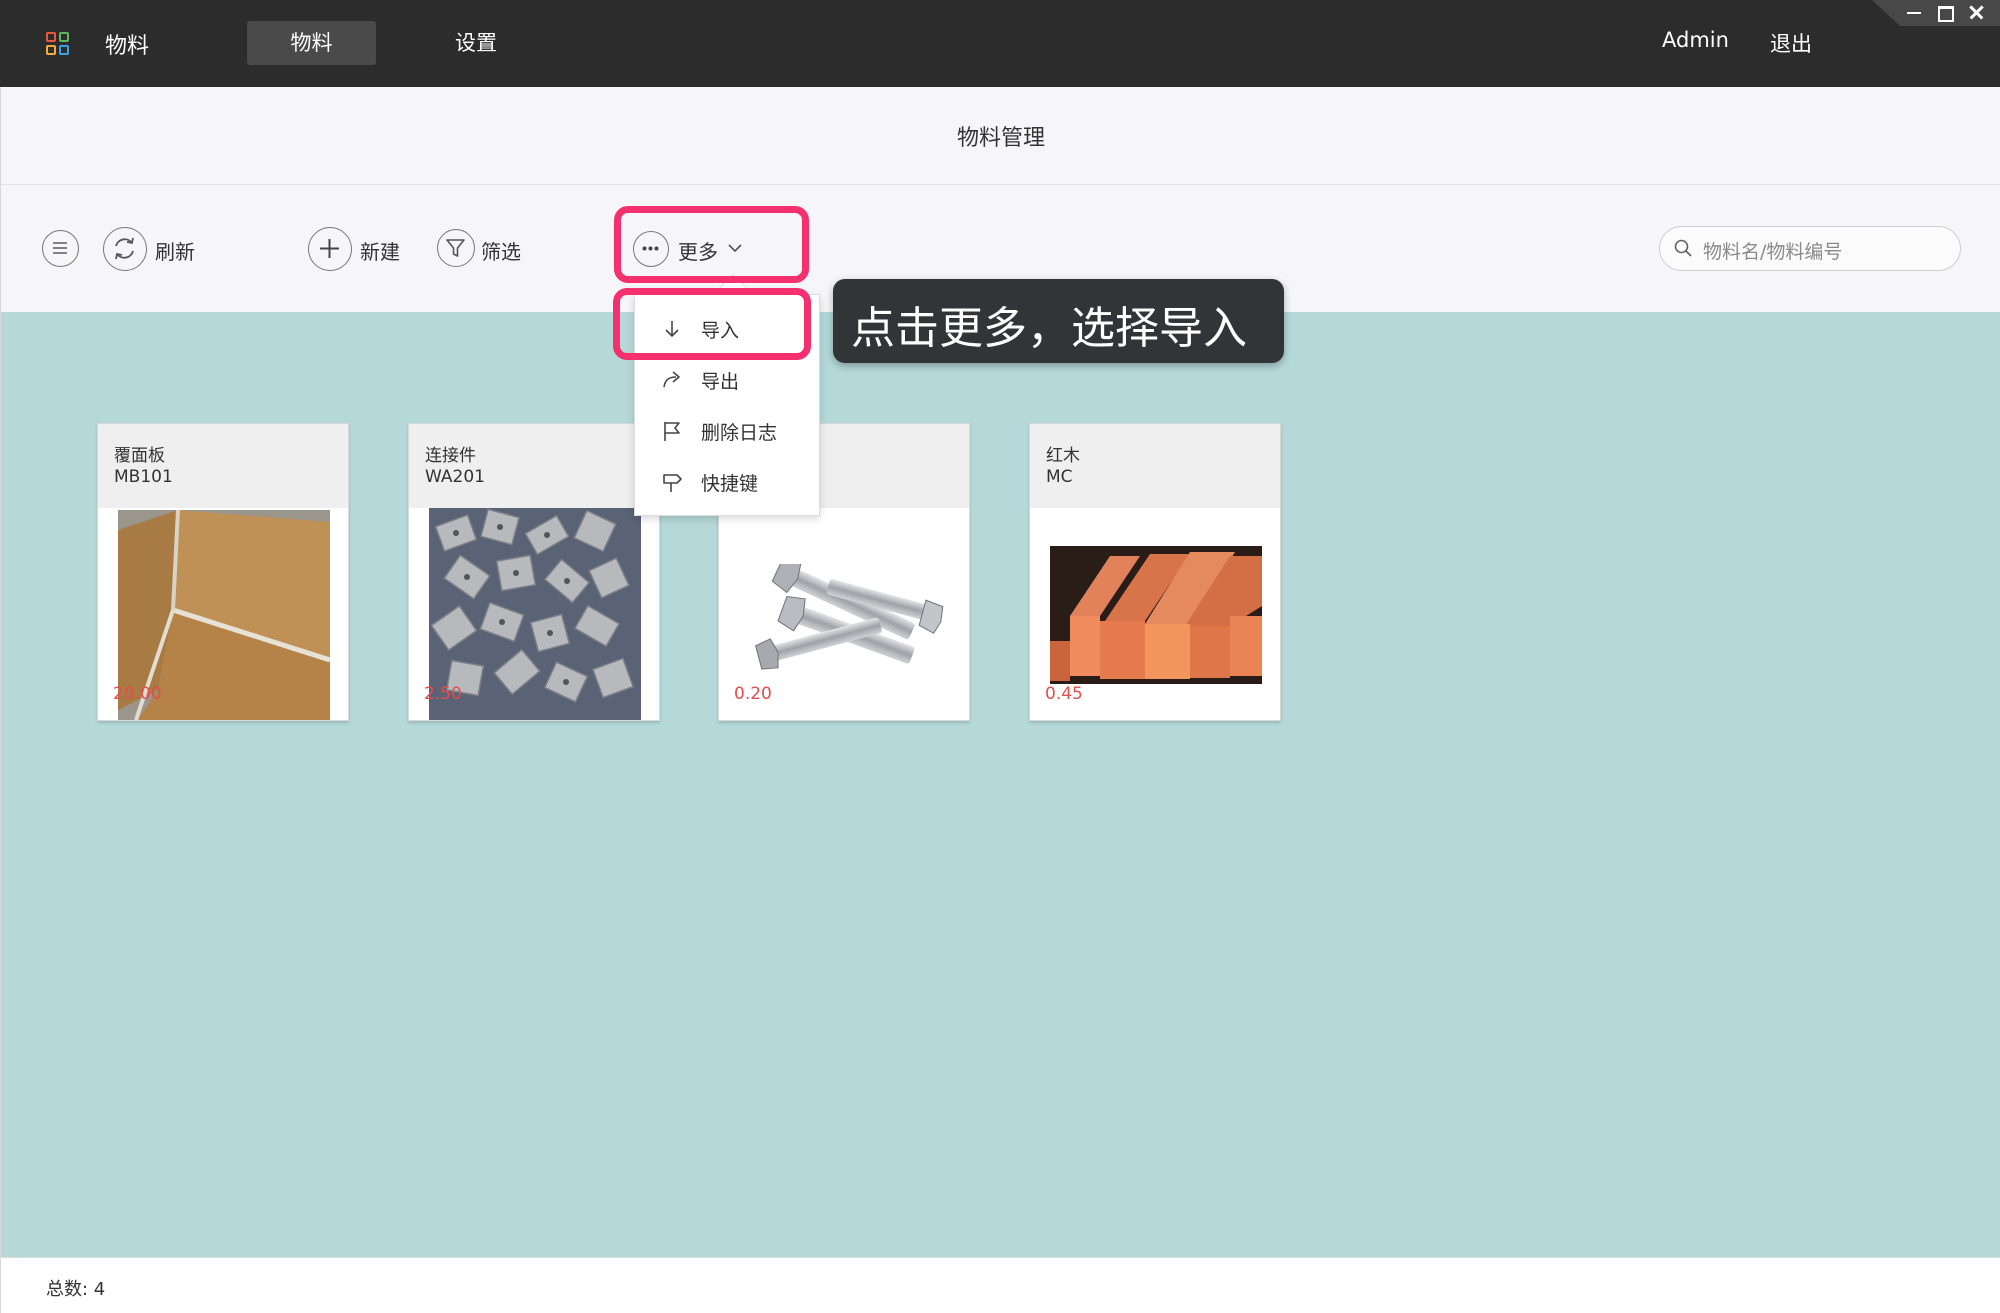  I want to click on search-input: 物料名/物料编号, so click(1810, 248).